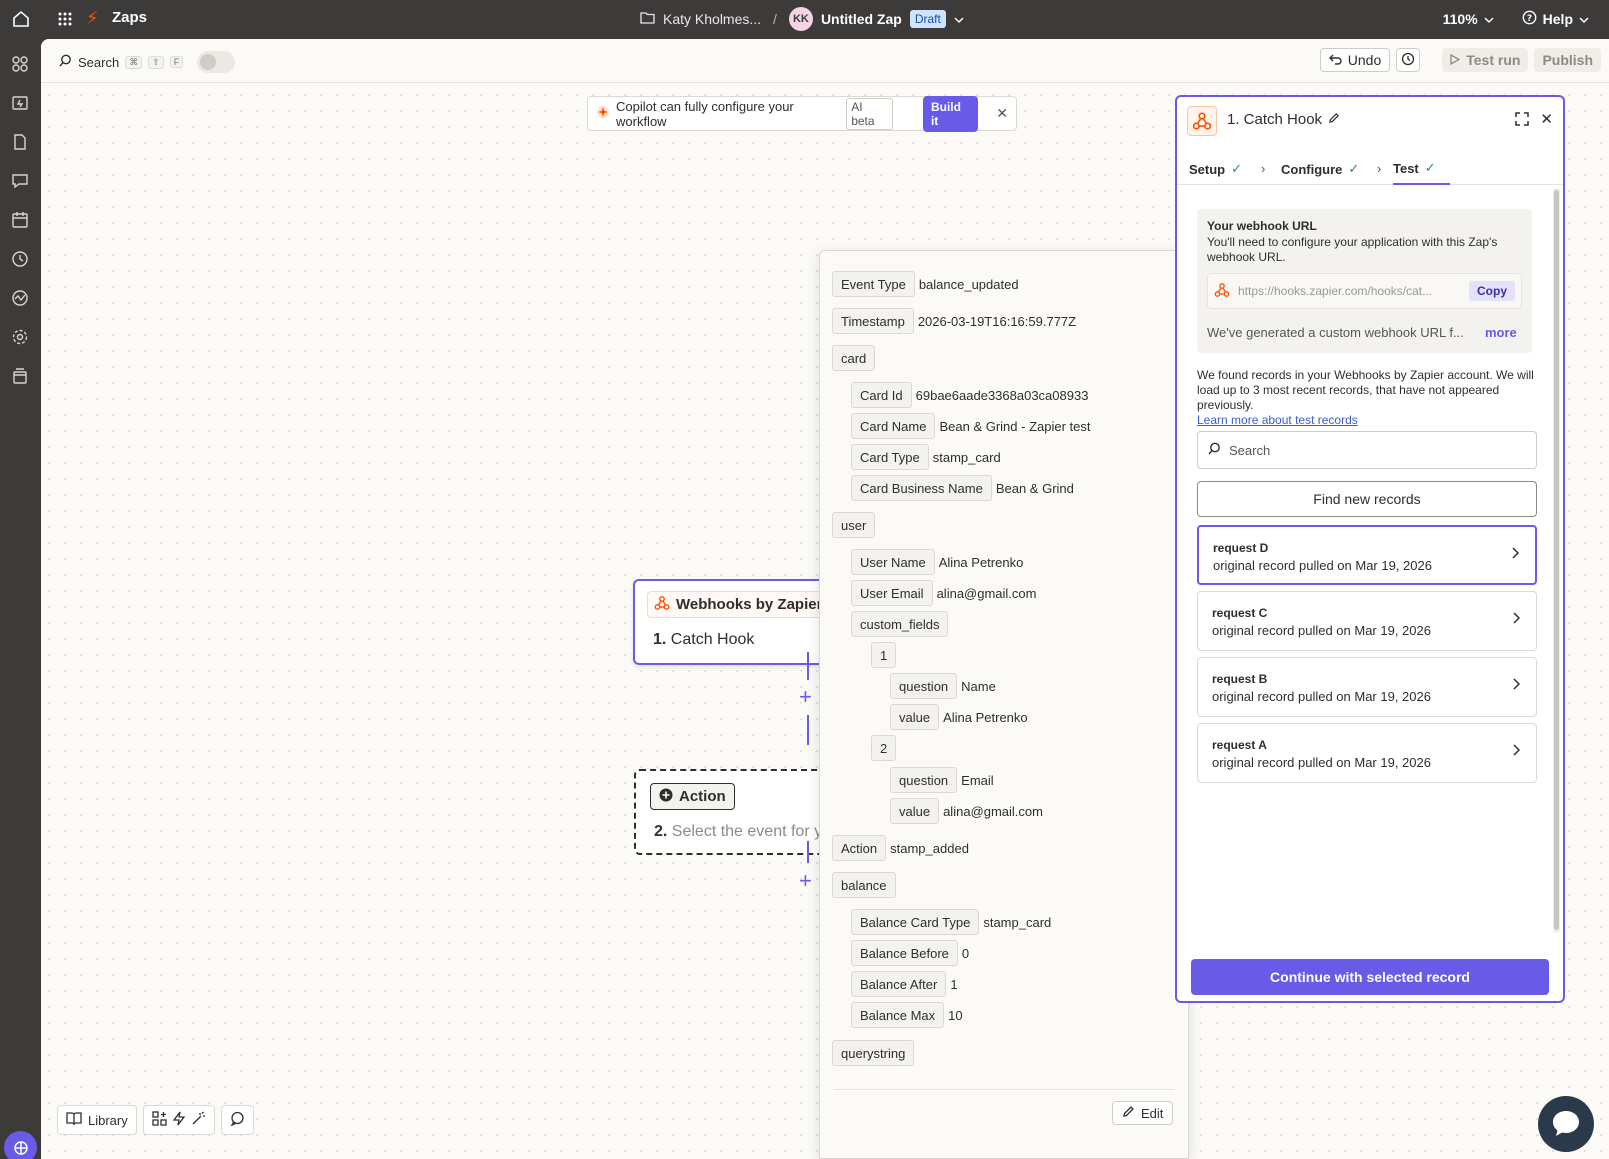  I want to click on bottom-toolbar: Library, so click(155, 1120).